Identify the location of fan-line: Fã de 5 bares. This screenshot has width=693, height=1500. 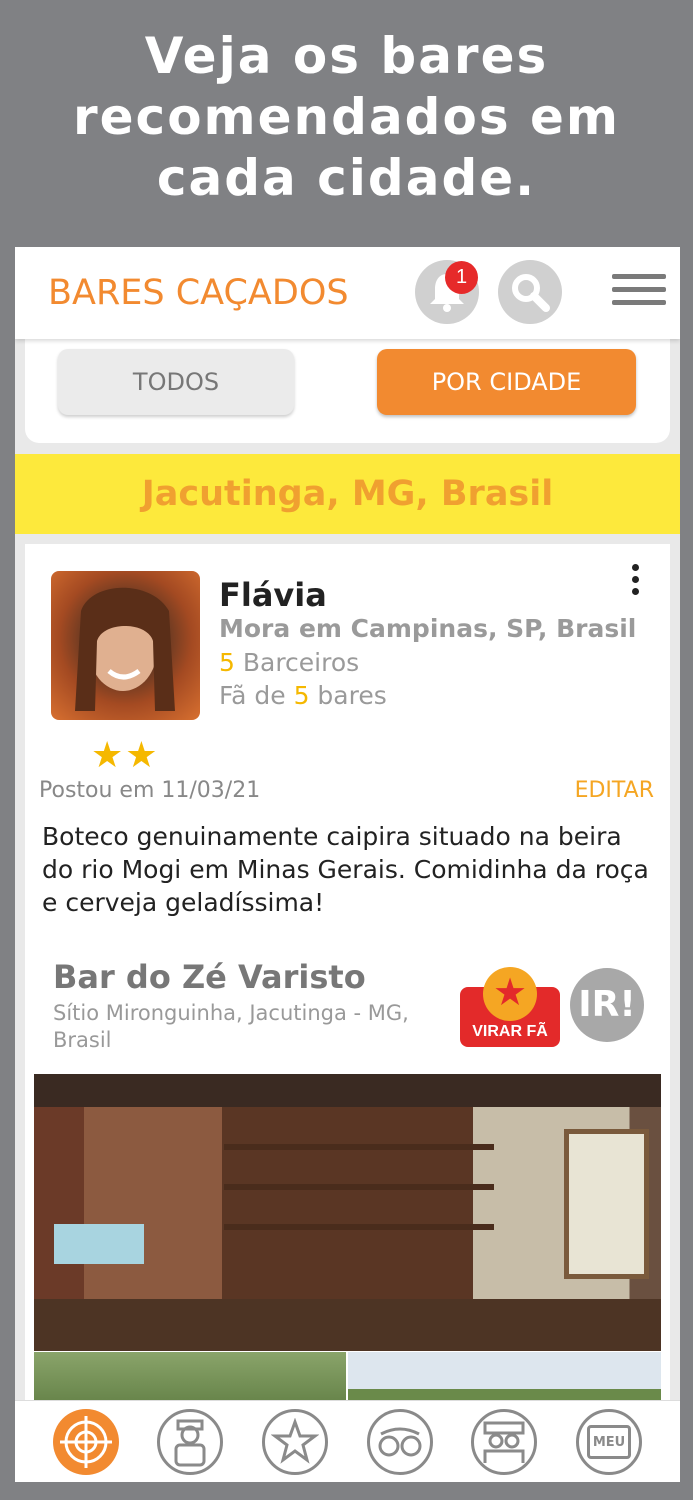
(303, 695).